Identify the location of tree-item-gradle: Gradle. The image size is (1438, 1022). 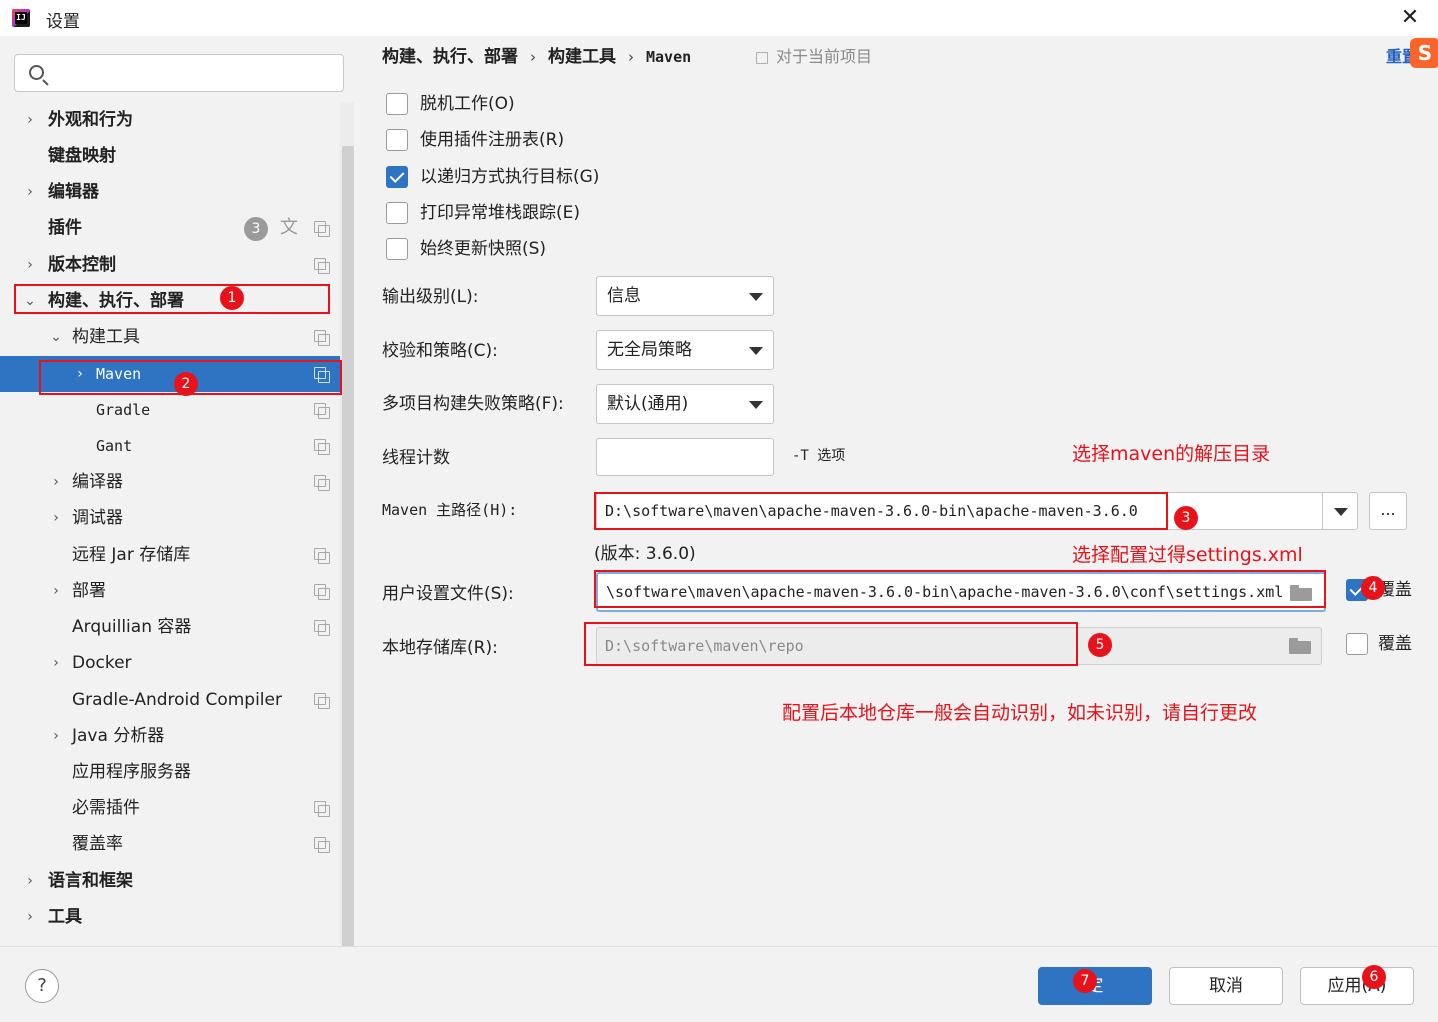
(171, 410).